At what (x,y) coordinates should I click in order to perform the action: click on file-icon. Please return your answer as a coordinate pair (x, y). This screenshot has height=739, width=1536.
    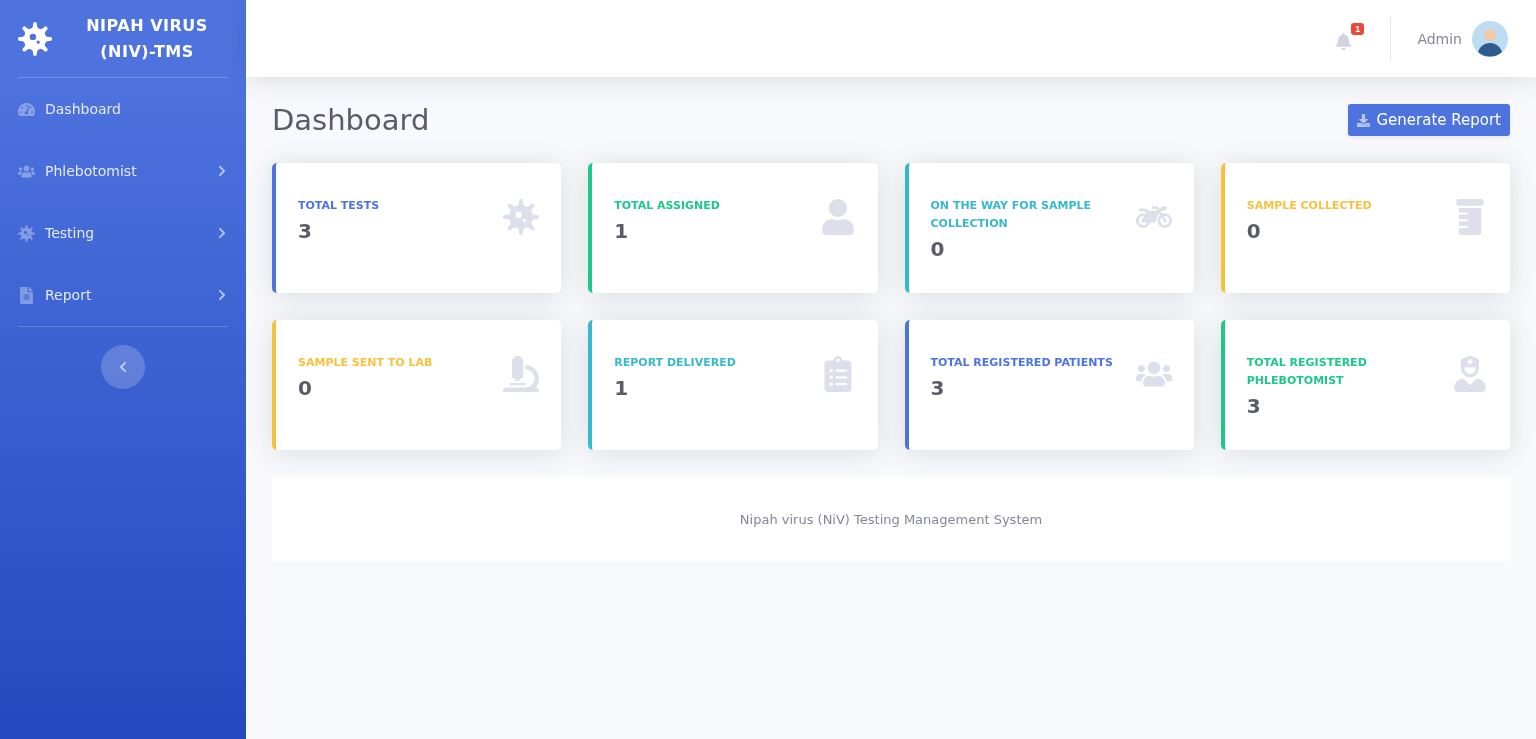
    Looking at the image, I should click on (26, 295).